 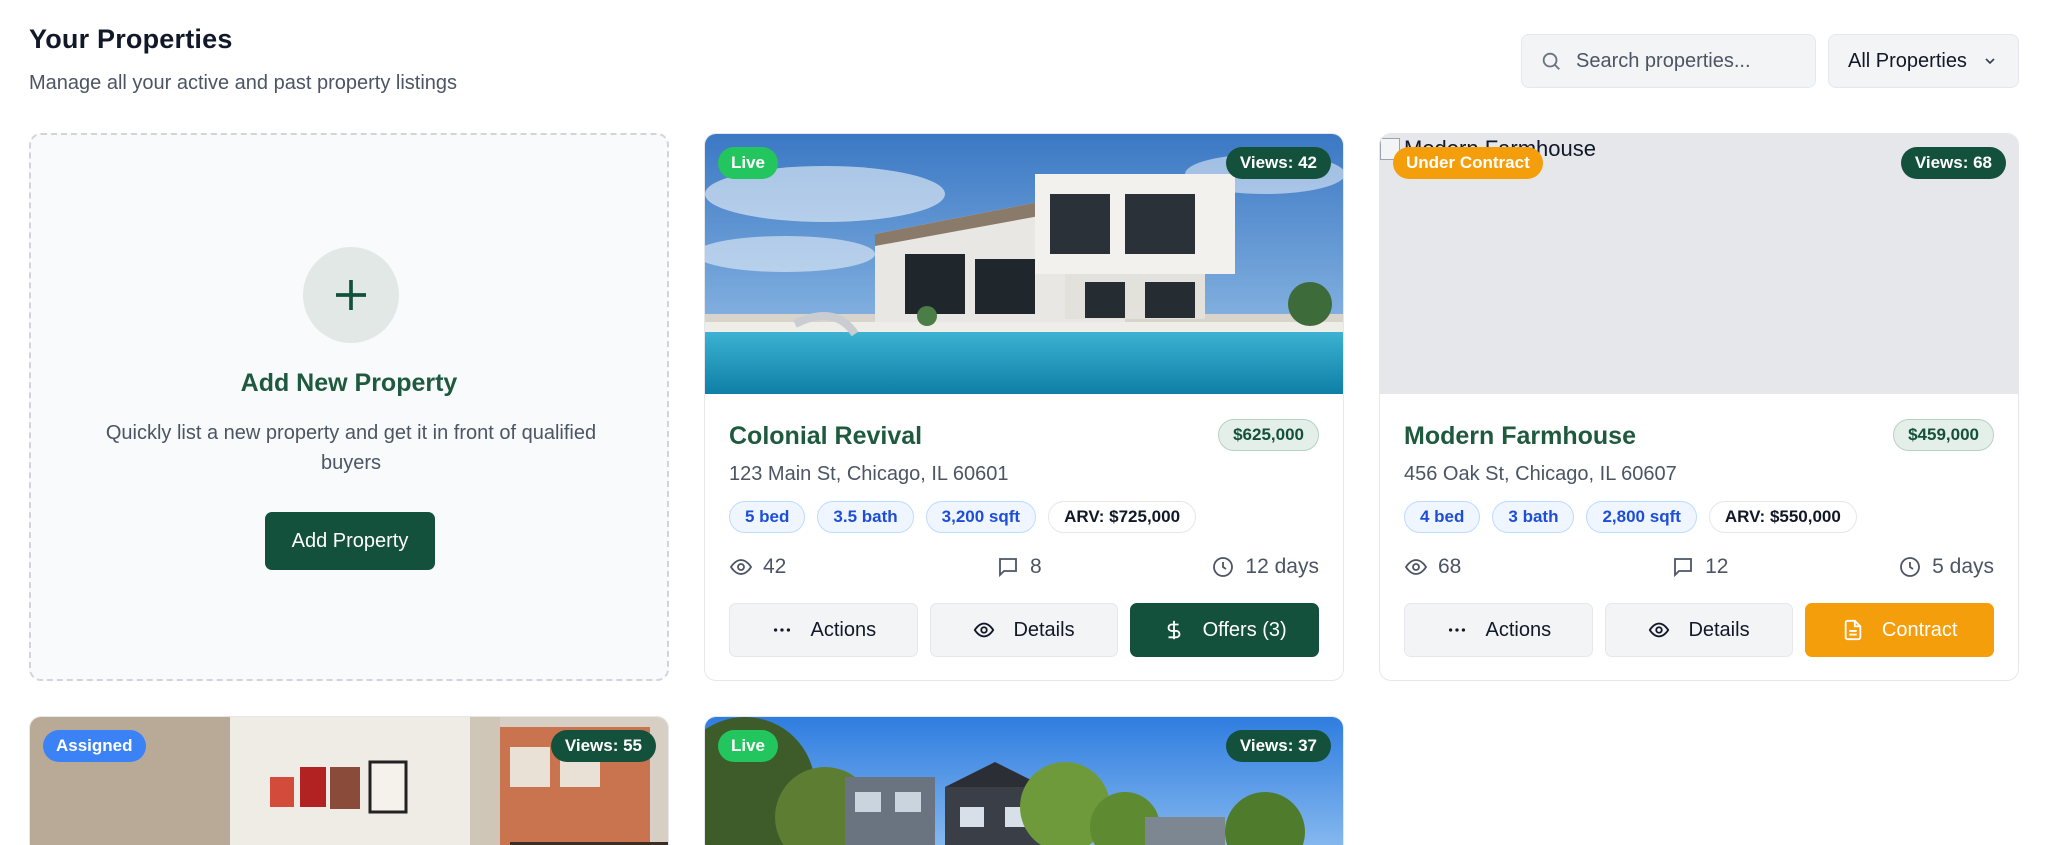 I want to click on days-stat: 5 days, so click(x=1946, y=567).